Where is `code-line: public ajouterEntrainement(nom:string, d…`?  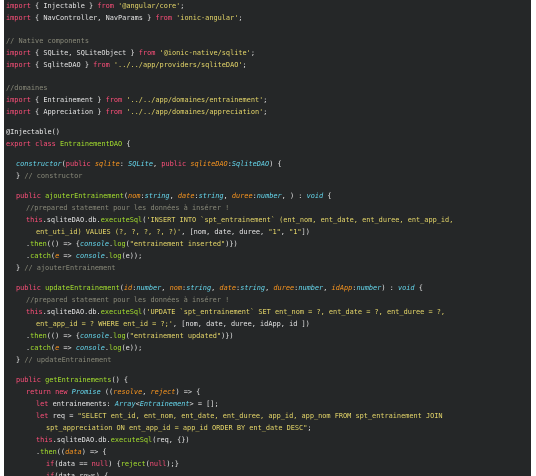
code-line: public ajouterEntrainement(nom:string, d… is located at coordinates (174, 196).